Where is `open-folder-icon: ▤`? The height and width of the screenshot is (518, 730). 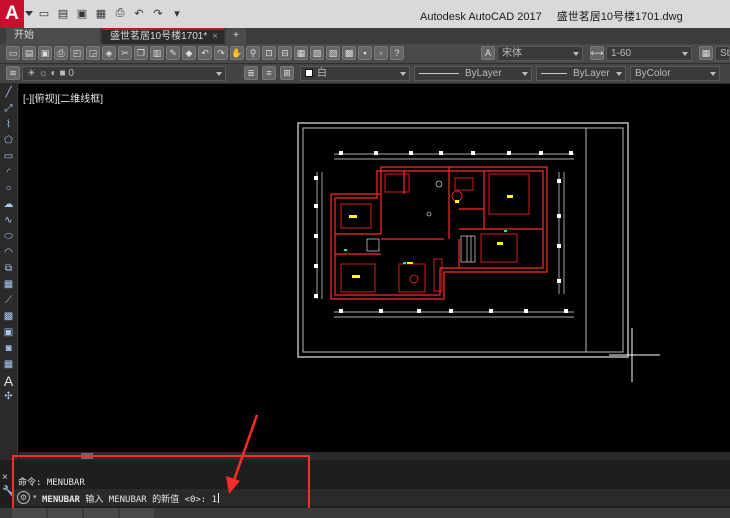 open-folder-icon: ▤ is located at coordinates (63, 13).